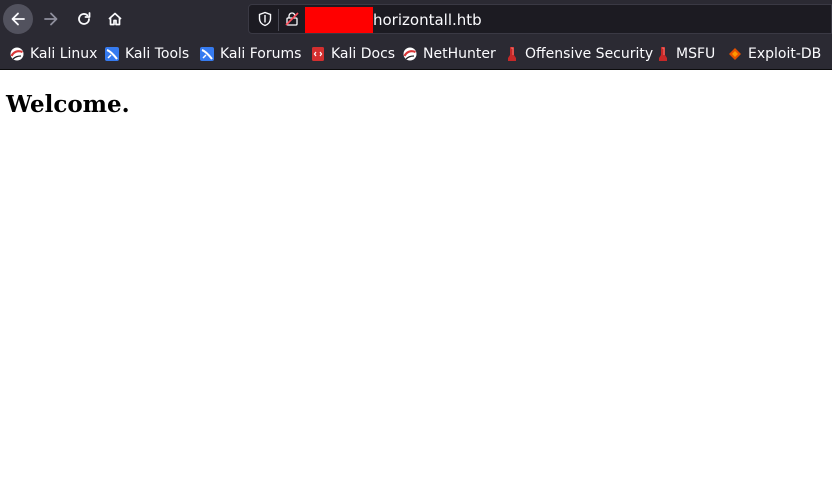 The image size is (832, 487). I want to click on home-button, so click(115, 19).